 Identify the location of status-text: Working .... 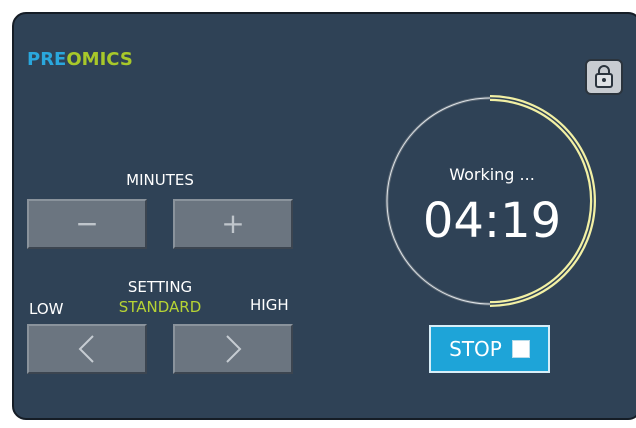
(492, 174).